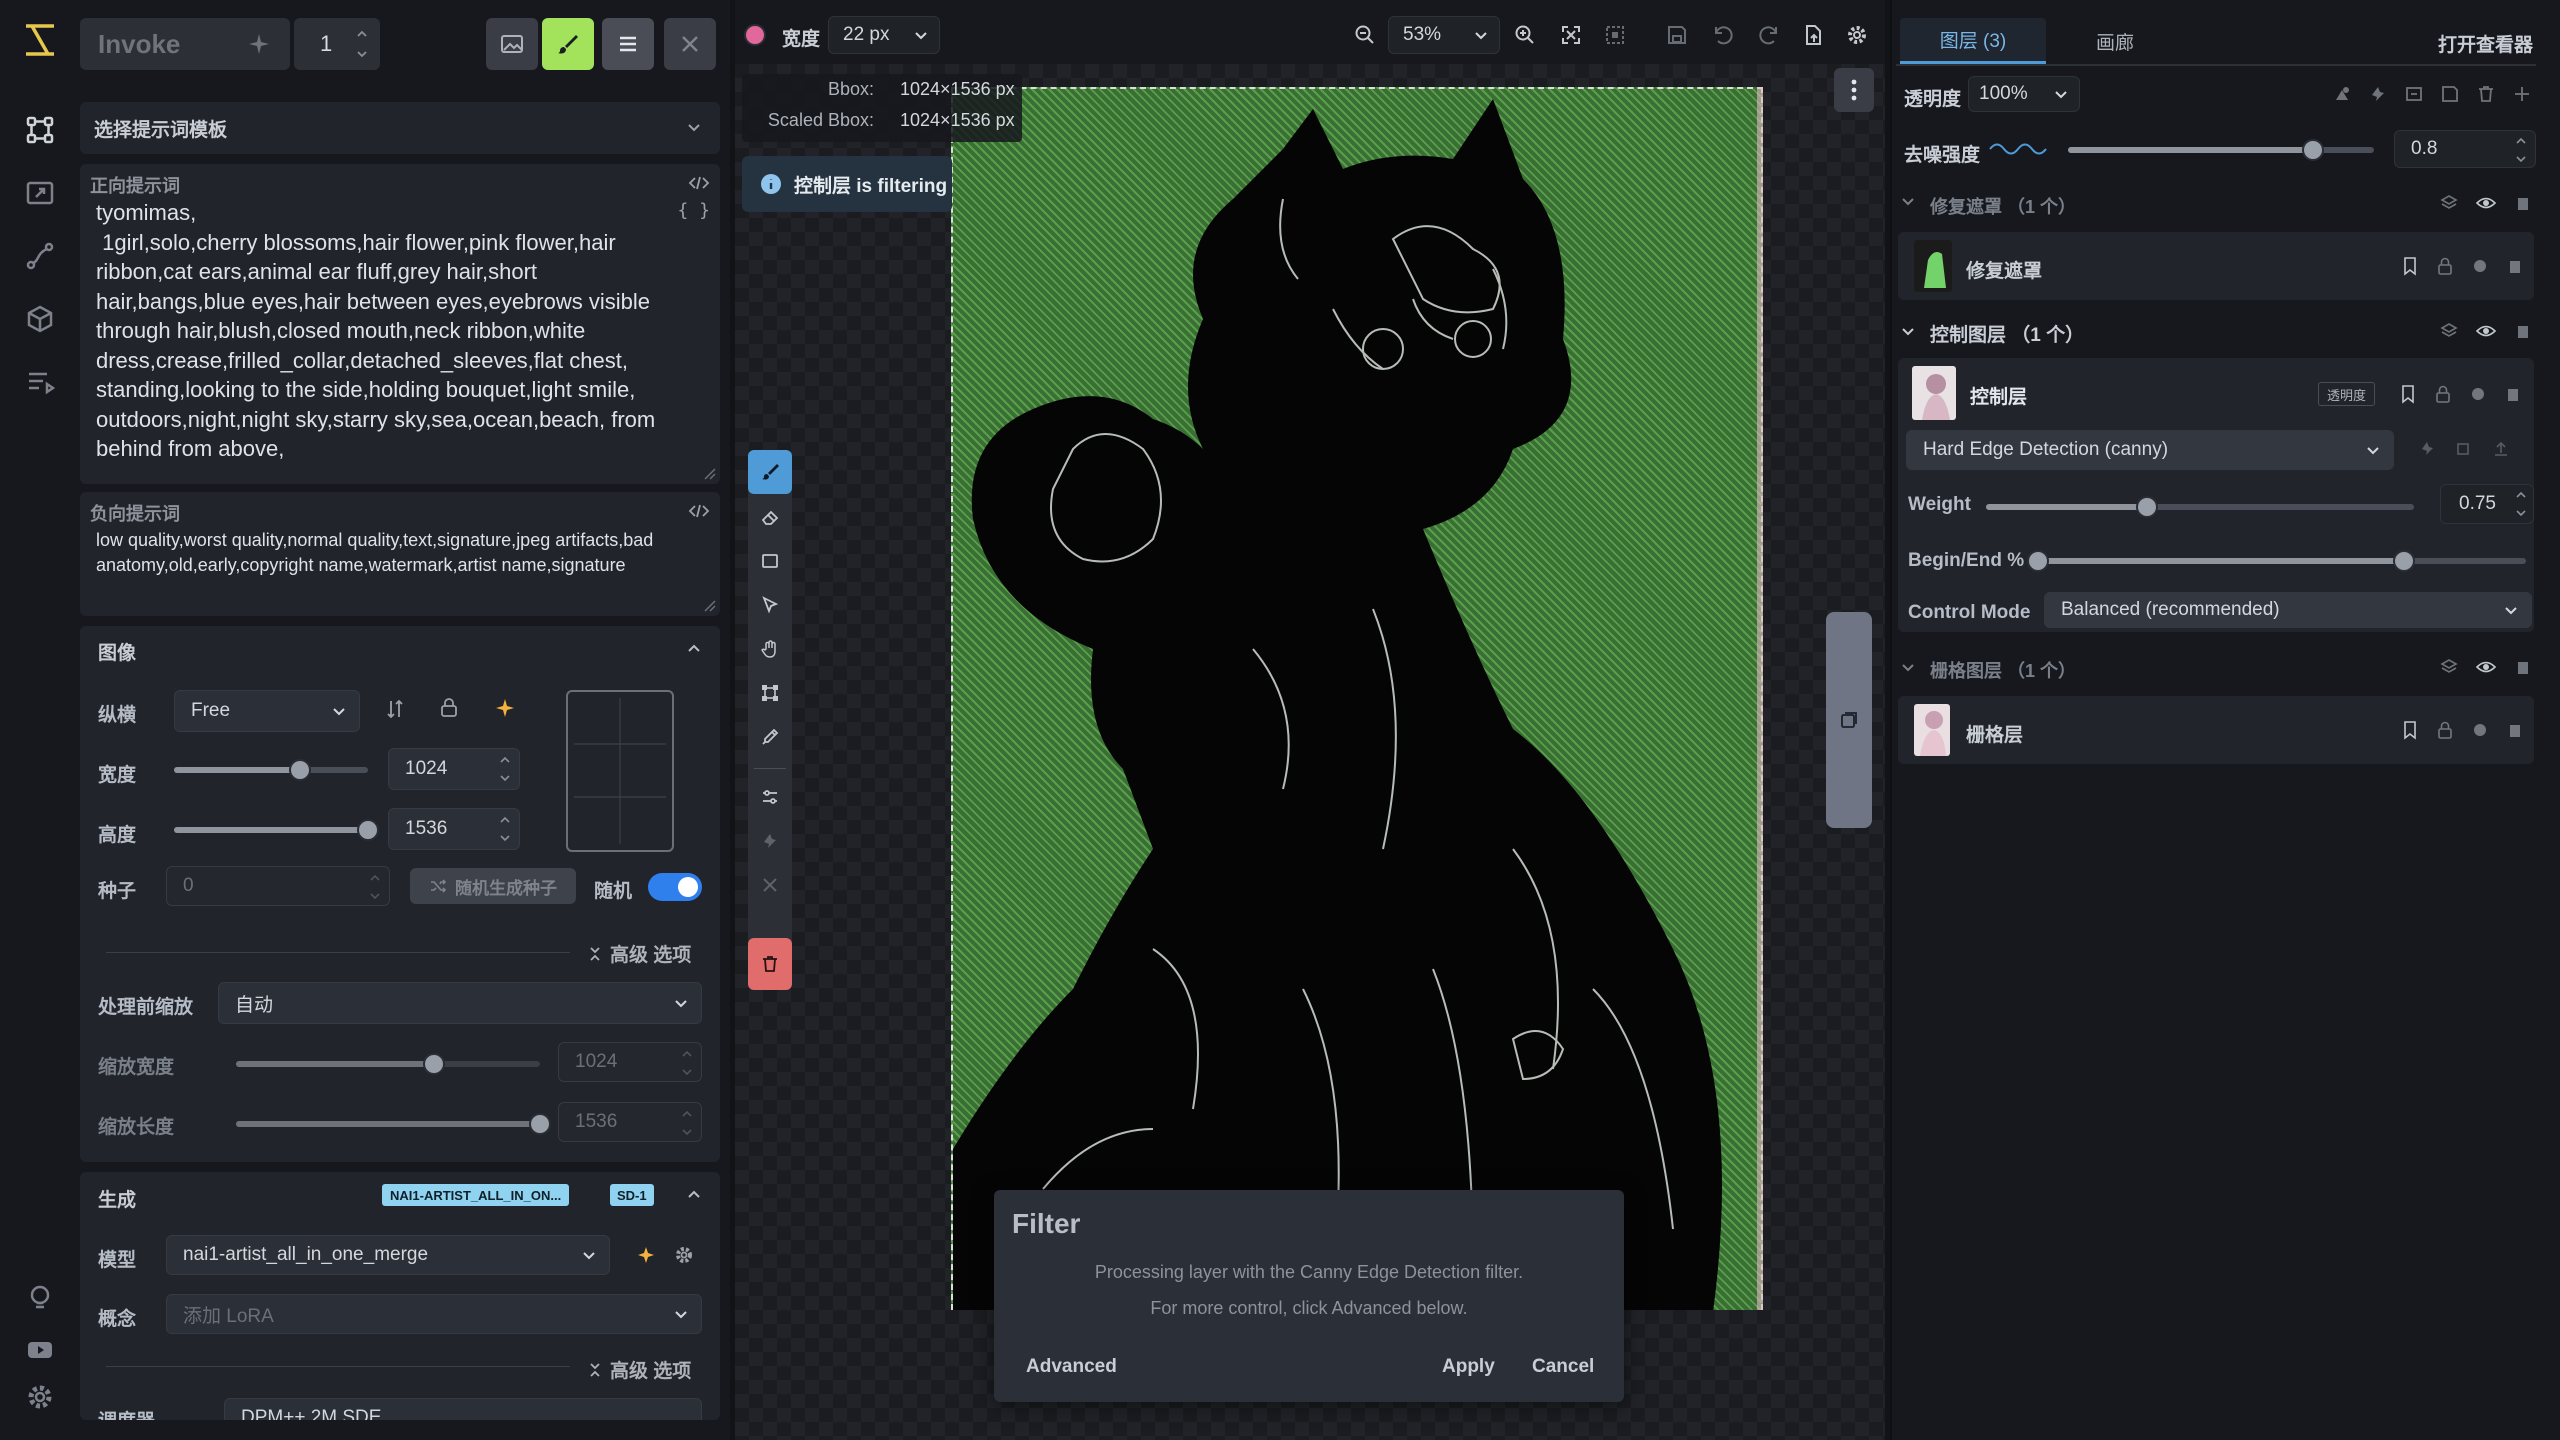  Describe the element at coordinates (1444, 35) in the screenshot. I see `zoom-select: 53%` at that location.